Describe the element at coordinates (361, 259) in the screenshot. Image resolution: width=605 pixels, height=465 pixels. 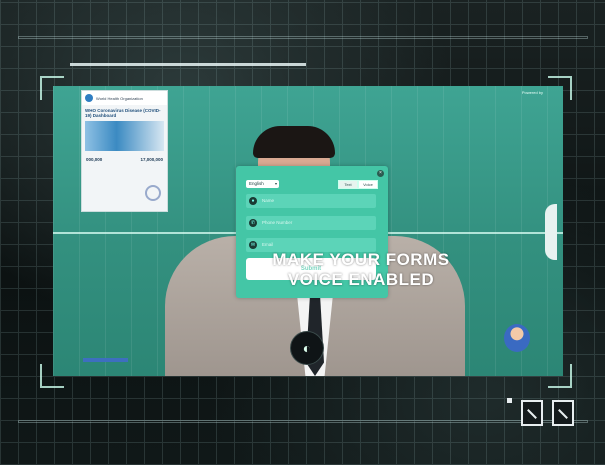
I see `headline-line-1: MAKE YOUR FORMS` at that location.